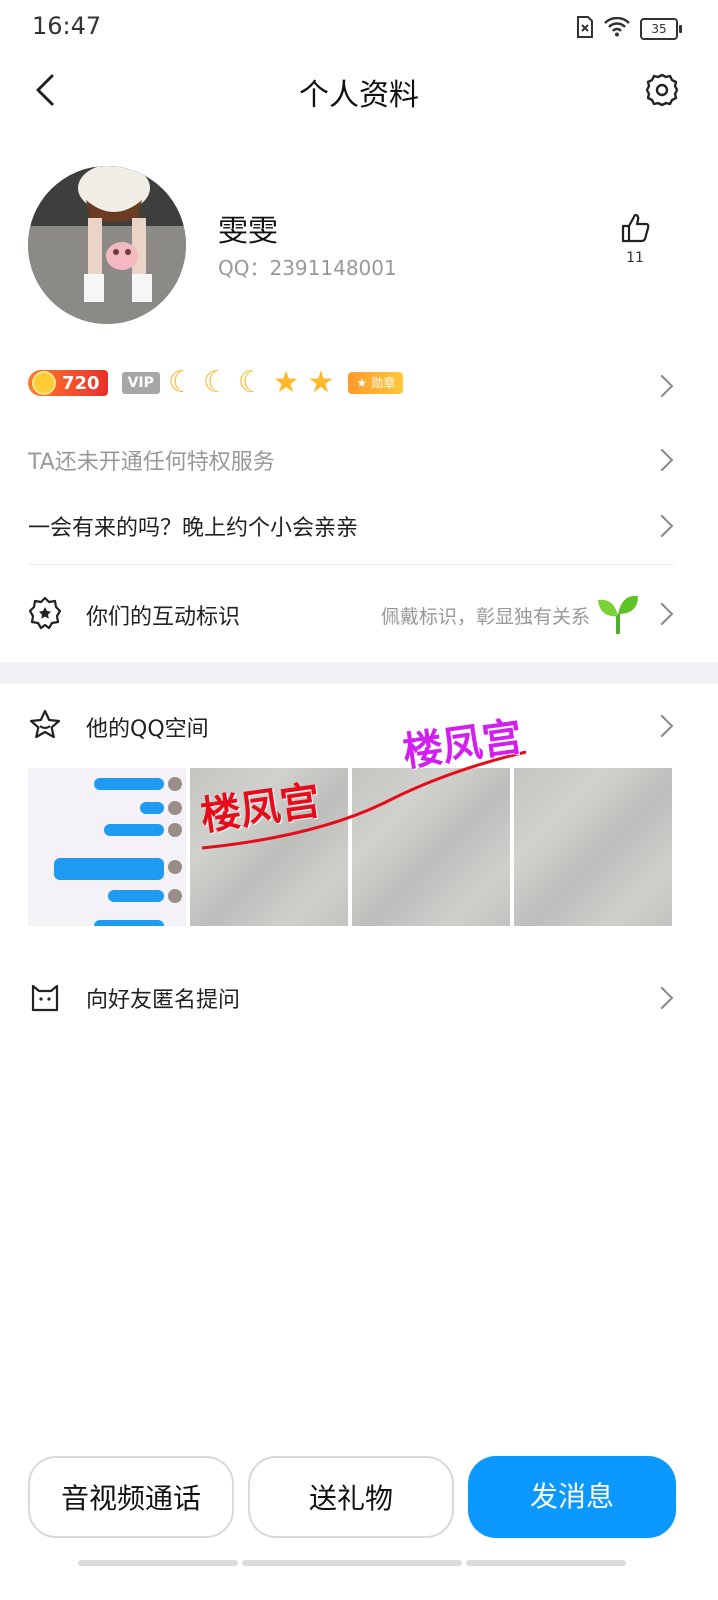 The width and height of the screenshot is (718, 1600). Describe the element at coordinates (81, 383) in the screenshot. I see `level-value: 720` at that location.